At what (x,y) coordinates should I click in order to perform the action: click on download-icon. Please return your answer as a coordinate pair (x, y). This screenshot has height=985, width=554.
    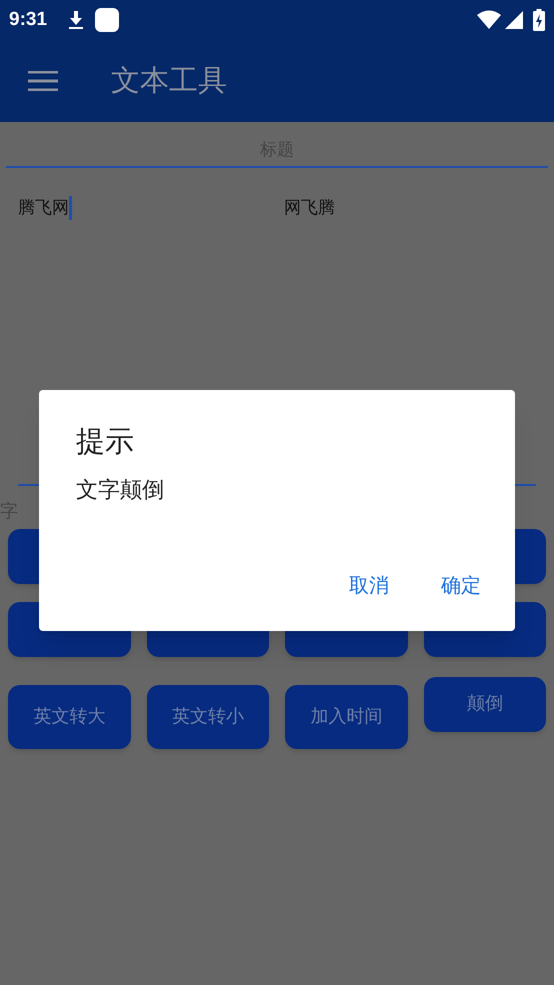
    Looking at the image, I should click on (76, 20).